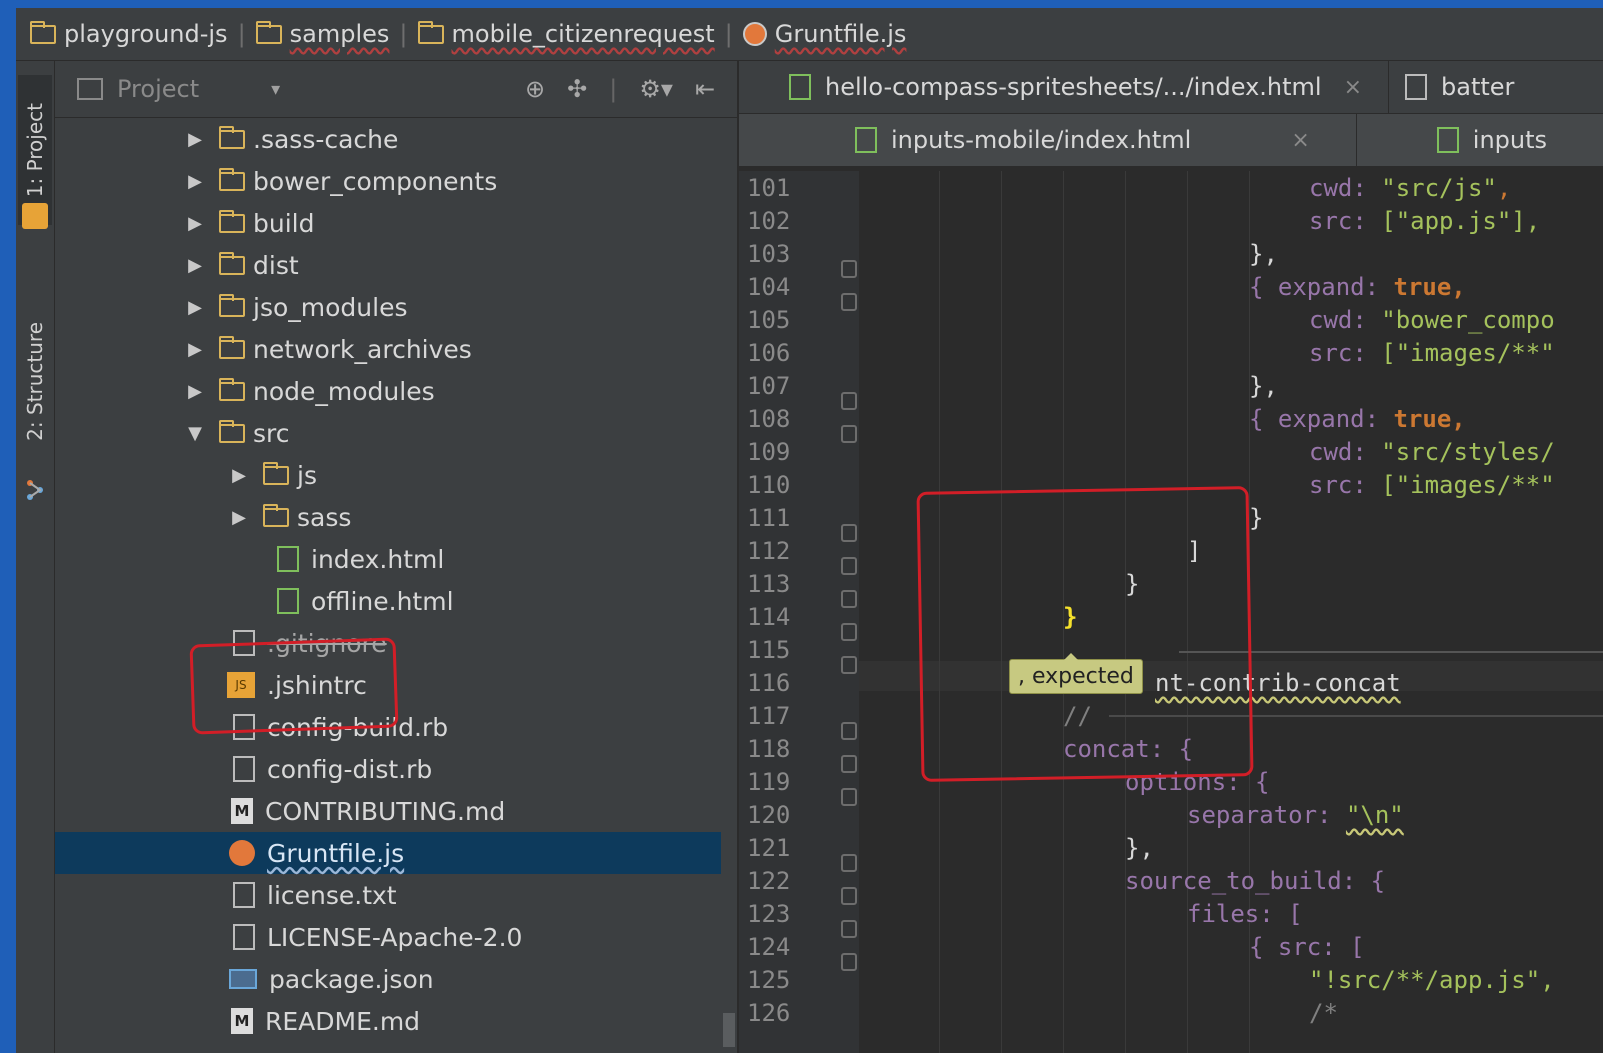  What do you see at coordinates (388, 223) in the screenshot?
I see `tree-item-build: ▶ build` at bounding box center [388, 223].